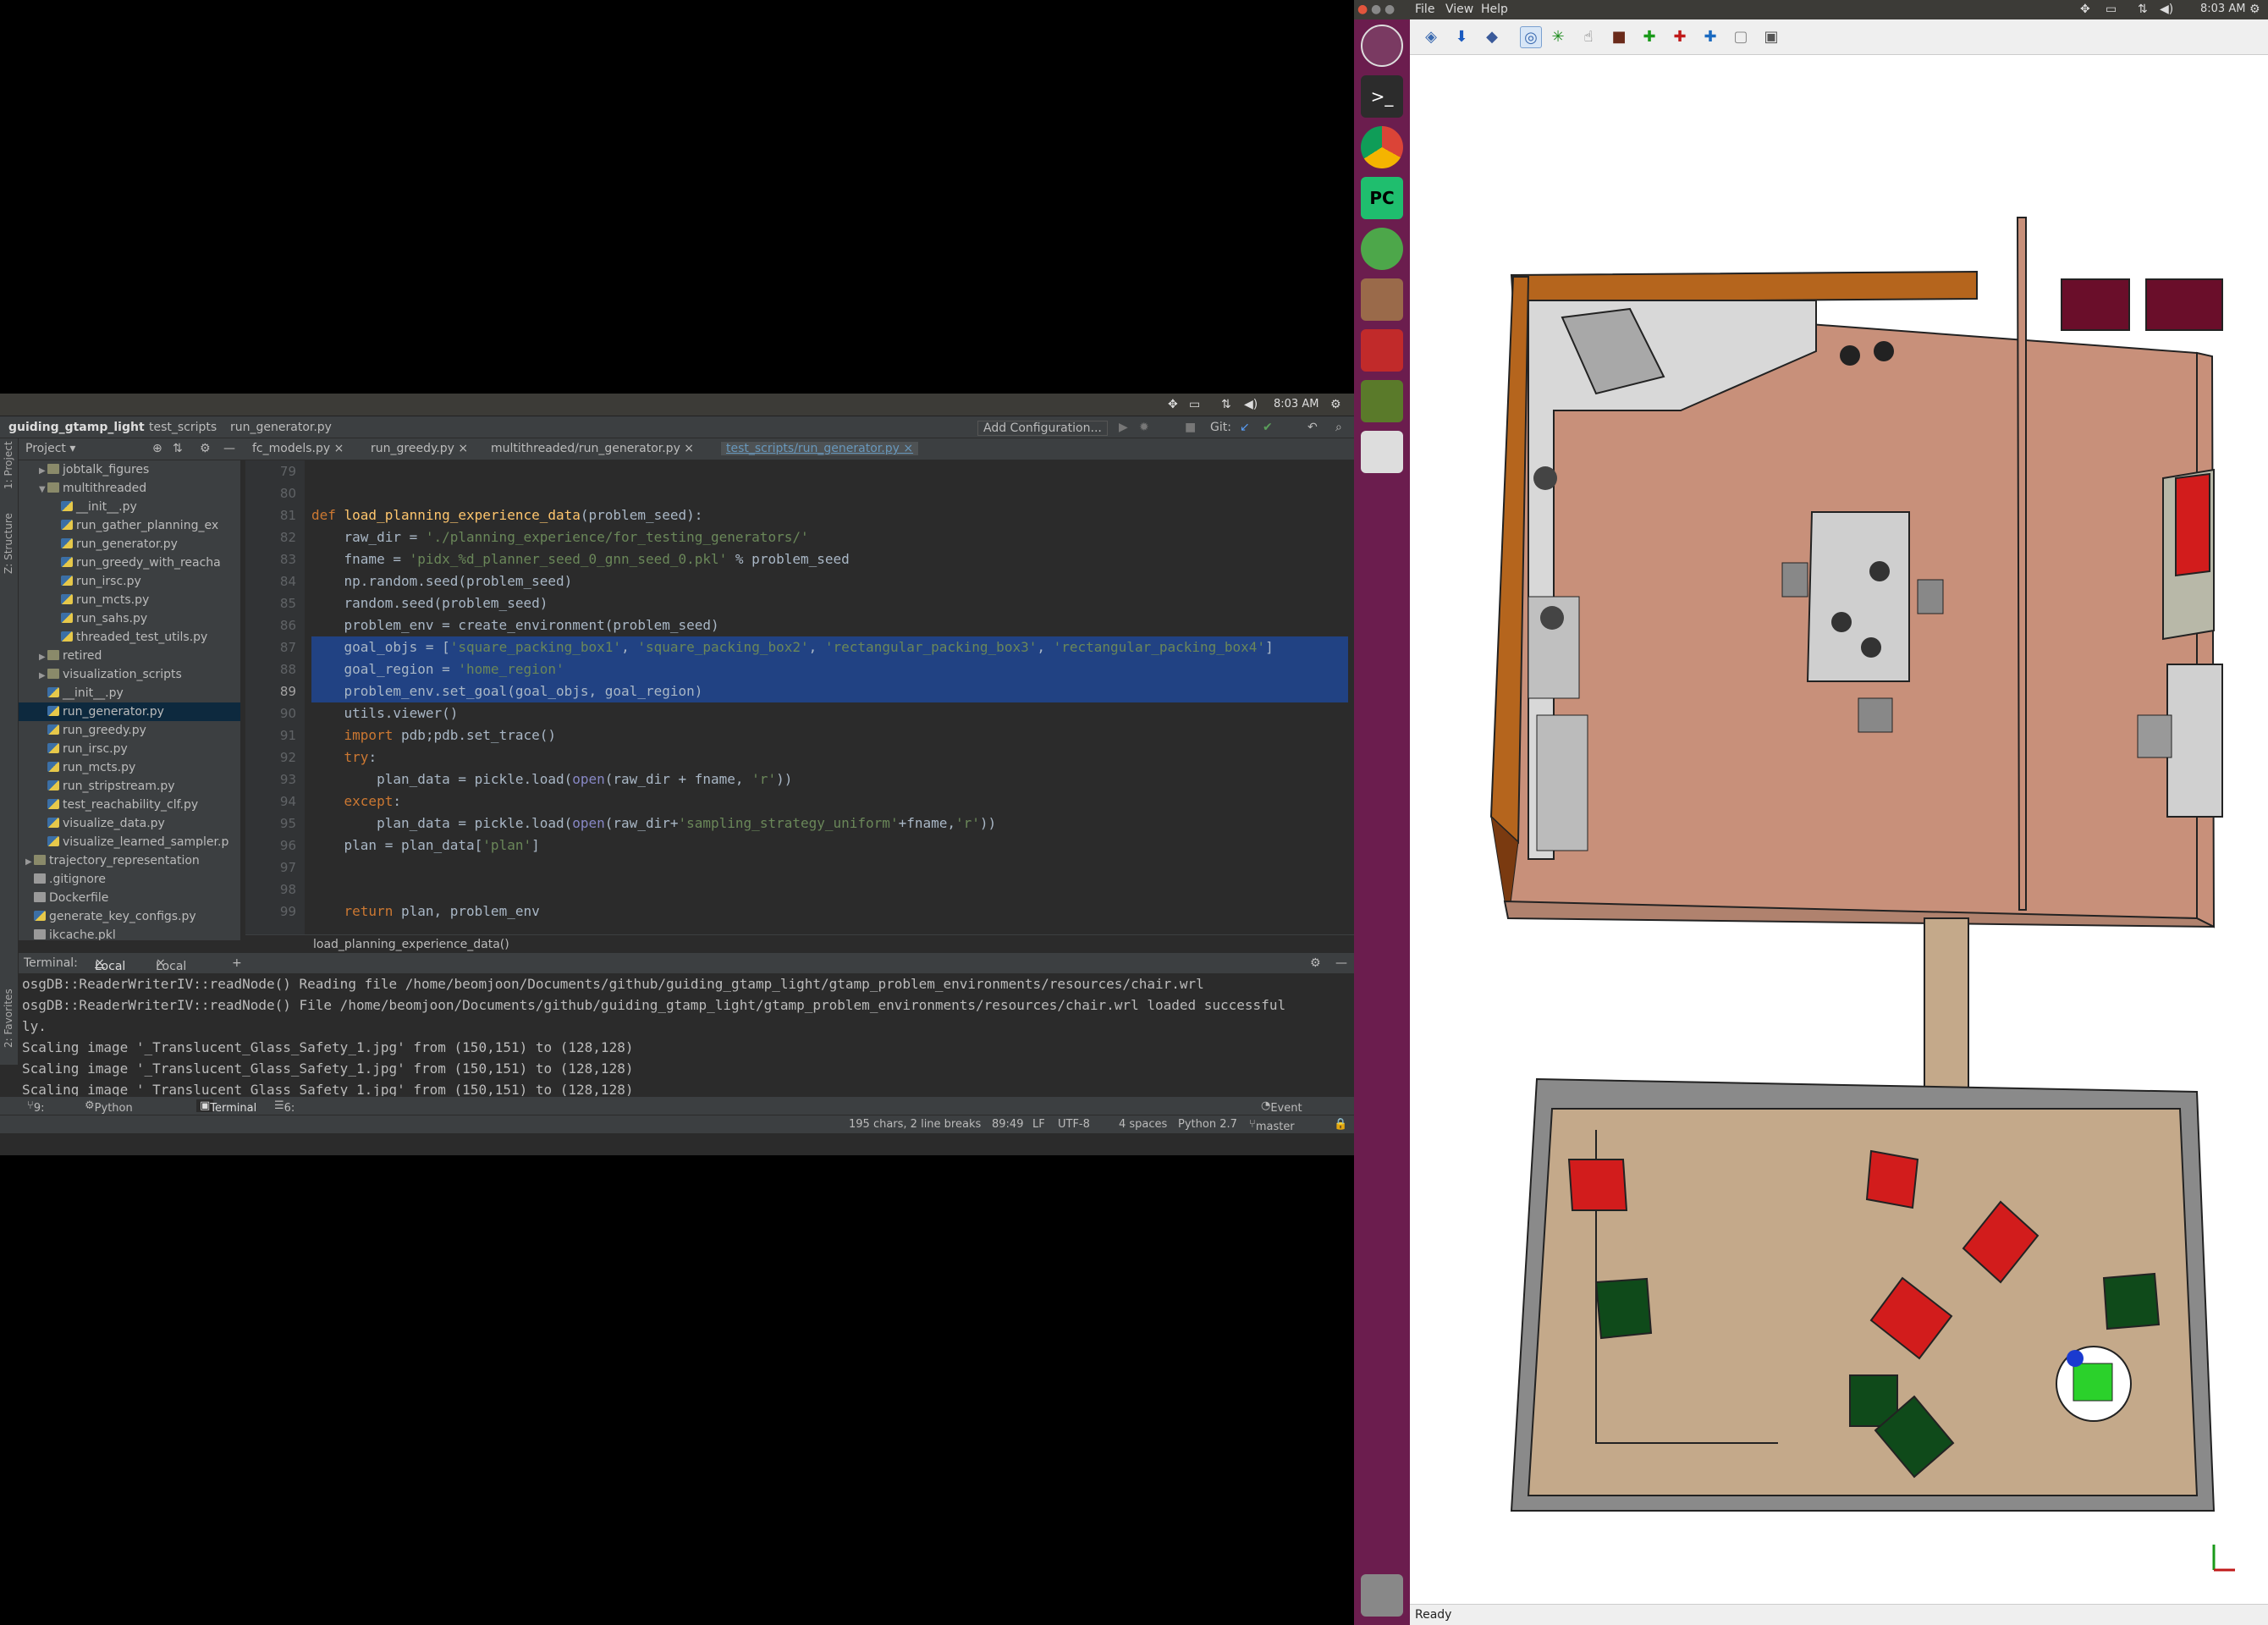  Describe the element at coordinates (130, 786) in the screenshot. I see `tree-item: run_stripstream.py` at that location.